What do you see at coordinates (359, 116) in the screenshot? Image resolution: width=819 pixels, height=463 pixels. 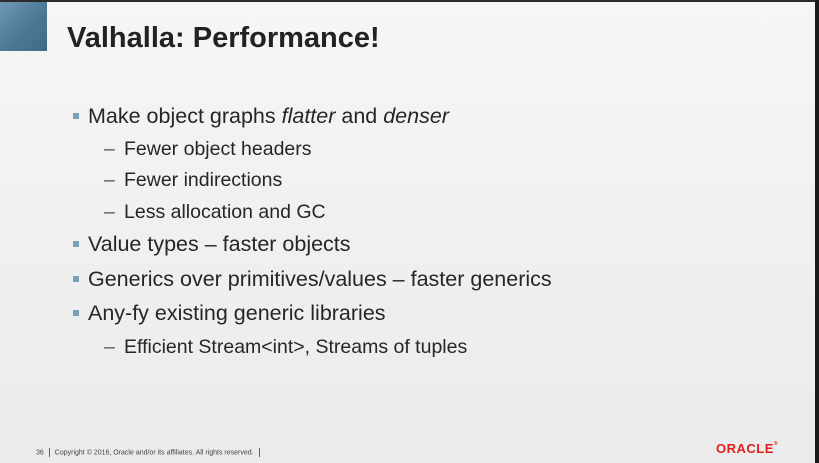 I see `bullet-item-1-text-b: and` at bounding box center [359, 116].